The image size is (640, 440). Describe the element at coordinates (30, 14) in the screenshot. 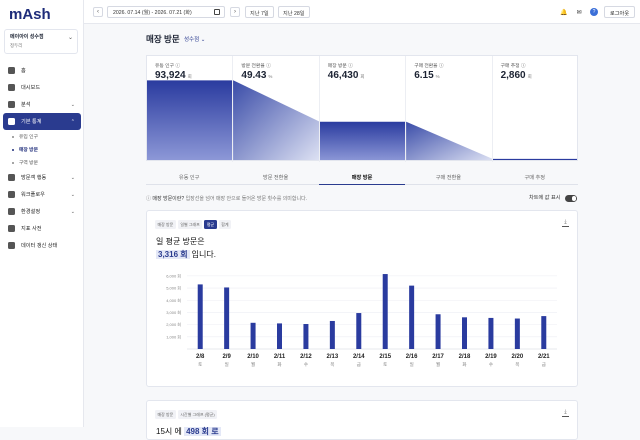

I see `logo: mAsh` at that location.